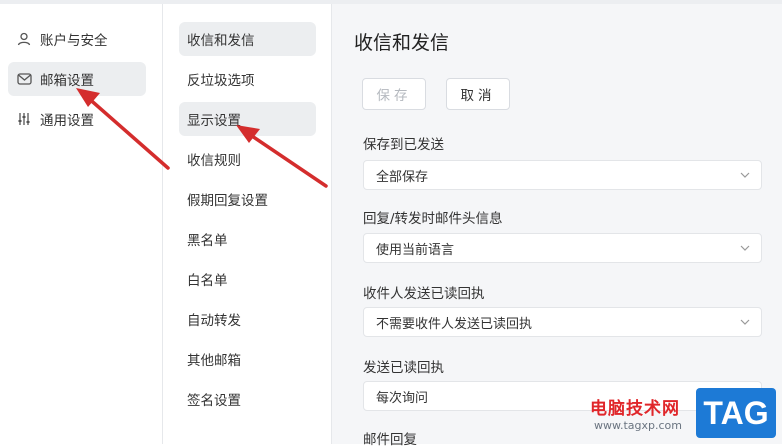  What do you see at coordinates (247, 159) in the screenshot?
I see `subnav-item-receive-rules: 收信规则` at bounding box center [247, 159].